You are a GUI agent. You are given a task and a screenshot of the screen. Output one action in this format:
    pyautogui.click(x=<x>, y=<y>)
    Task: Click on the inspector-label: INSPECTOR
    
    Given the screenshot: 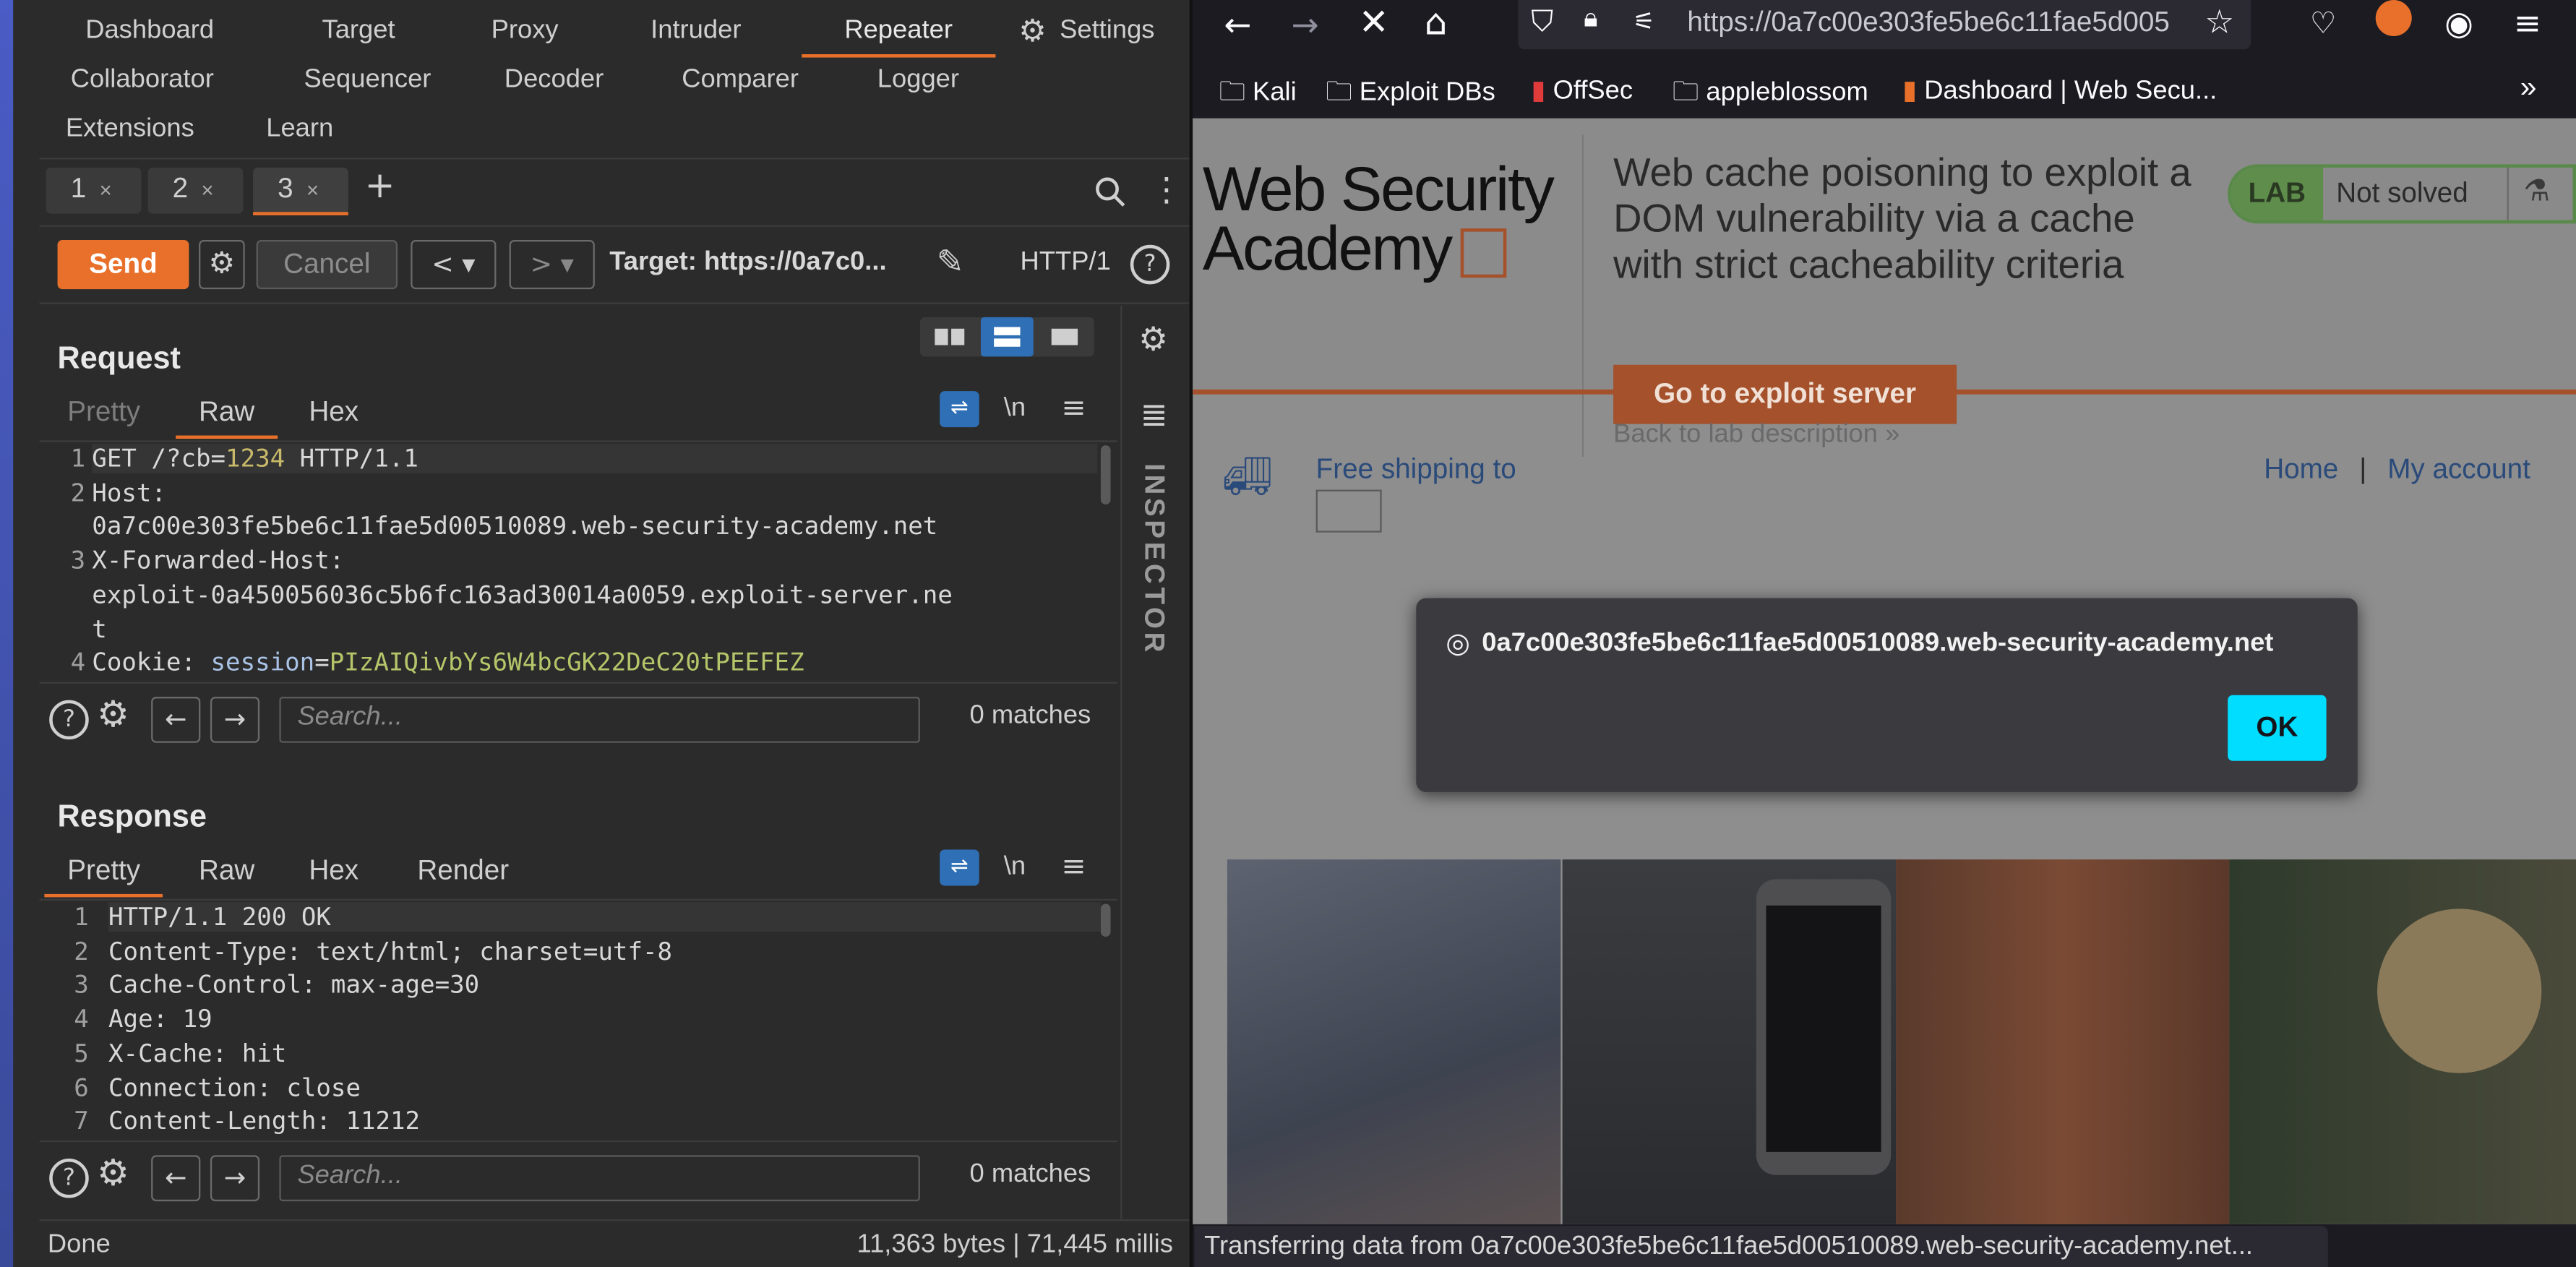 What is the action you would take?
    pyautogui.click(x=1153, y=559)
    